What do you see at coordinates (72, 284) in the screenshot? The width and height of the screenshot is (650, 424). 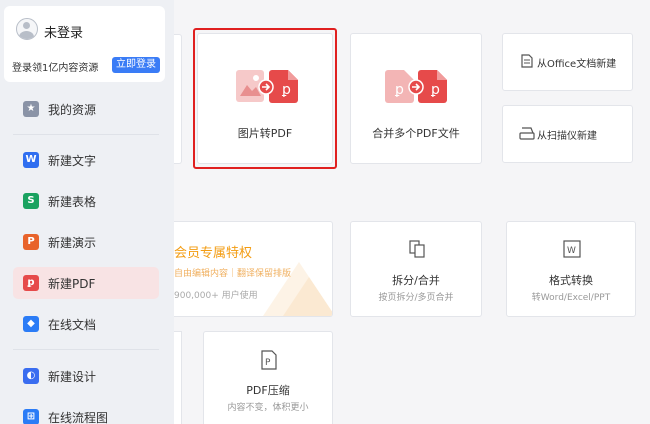 I see `sidebar-item-label: 新建PDF` at bounding box center [72, 284].